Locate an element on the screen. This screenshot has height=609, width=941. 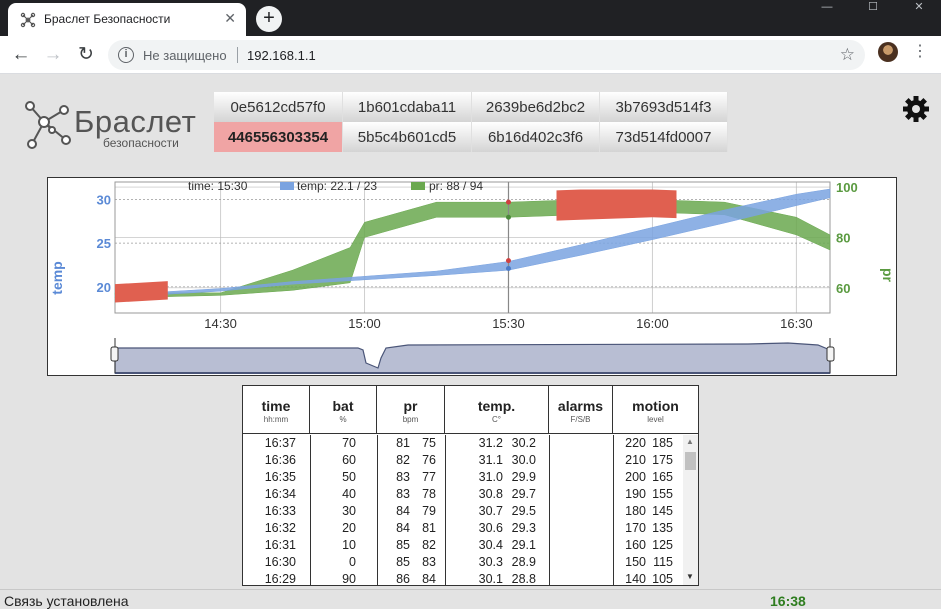
table-cell: 40 is located at coordinates (349, 494).